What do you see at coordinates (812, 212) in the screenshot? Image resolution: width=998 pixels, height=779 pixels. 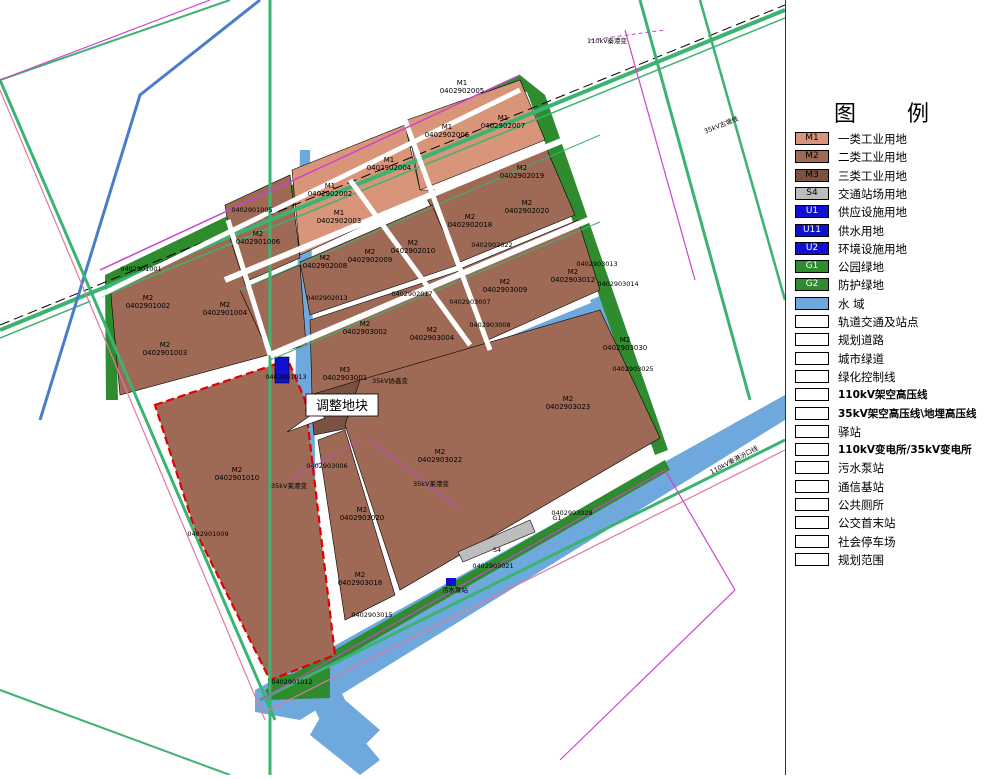 I see `legend-swatch: U1` at bounding box center [812, 212].